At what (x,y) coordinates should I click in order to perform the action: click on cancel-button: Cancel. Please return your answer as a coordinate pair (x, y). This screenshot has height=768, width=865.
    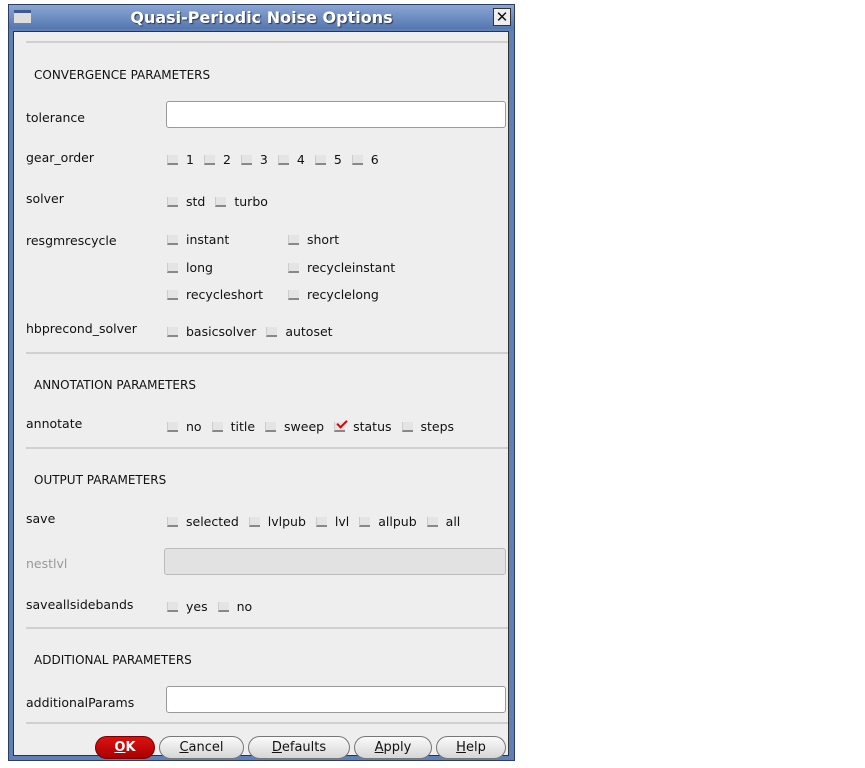
    Looking at the image, I should click on (201, 747).